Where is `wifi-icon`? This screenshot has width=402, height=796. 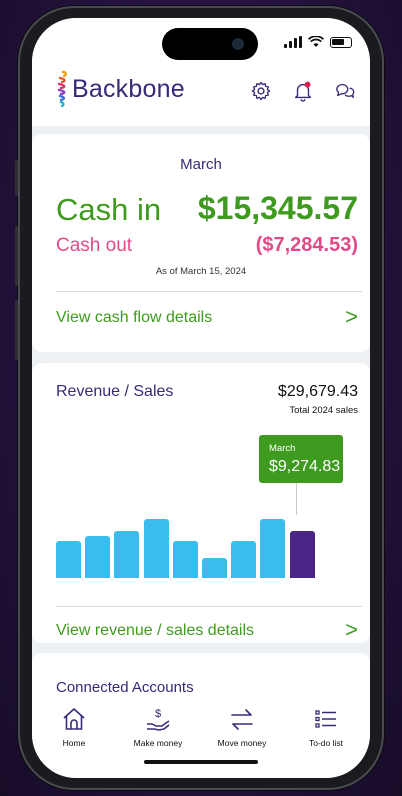 wifi-icon is located at coordinates (316, 41).